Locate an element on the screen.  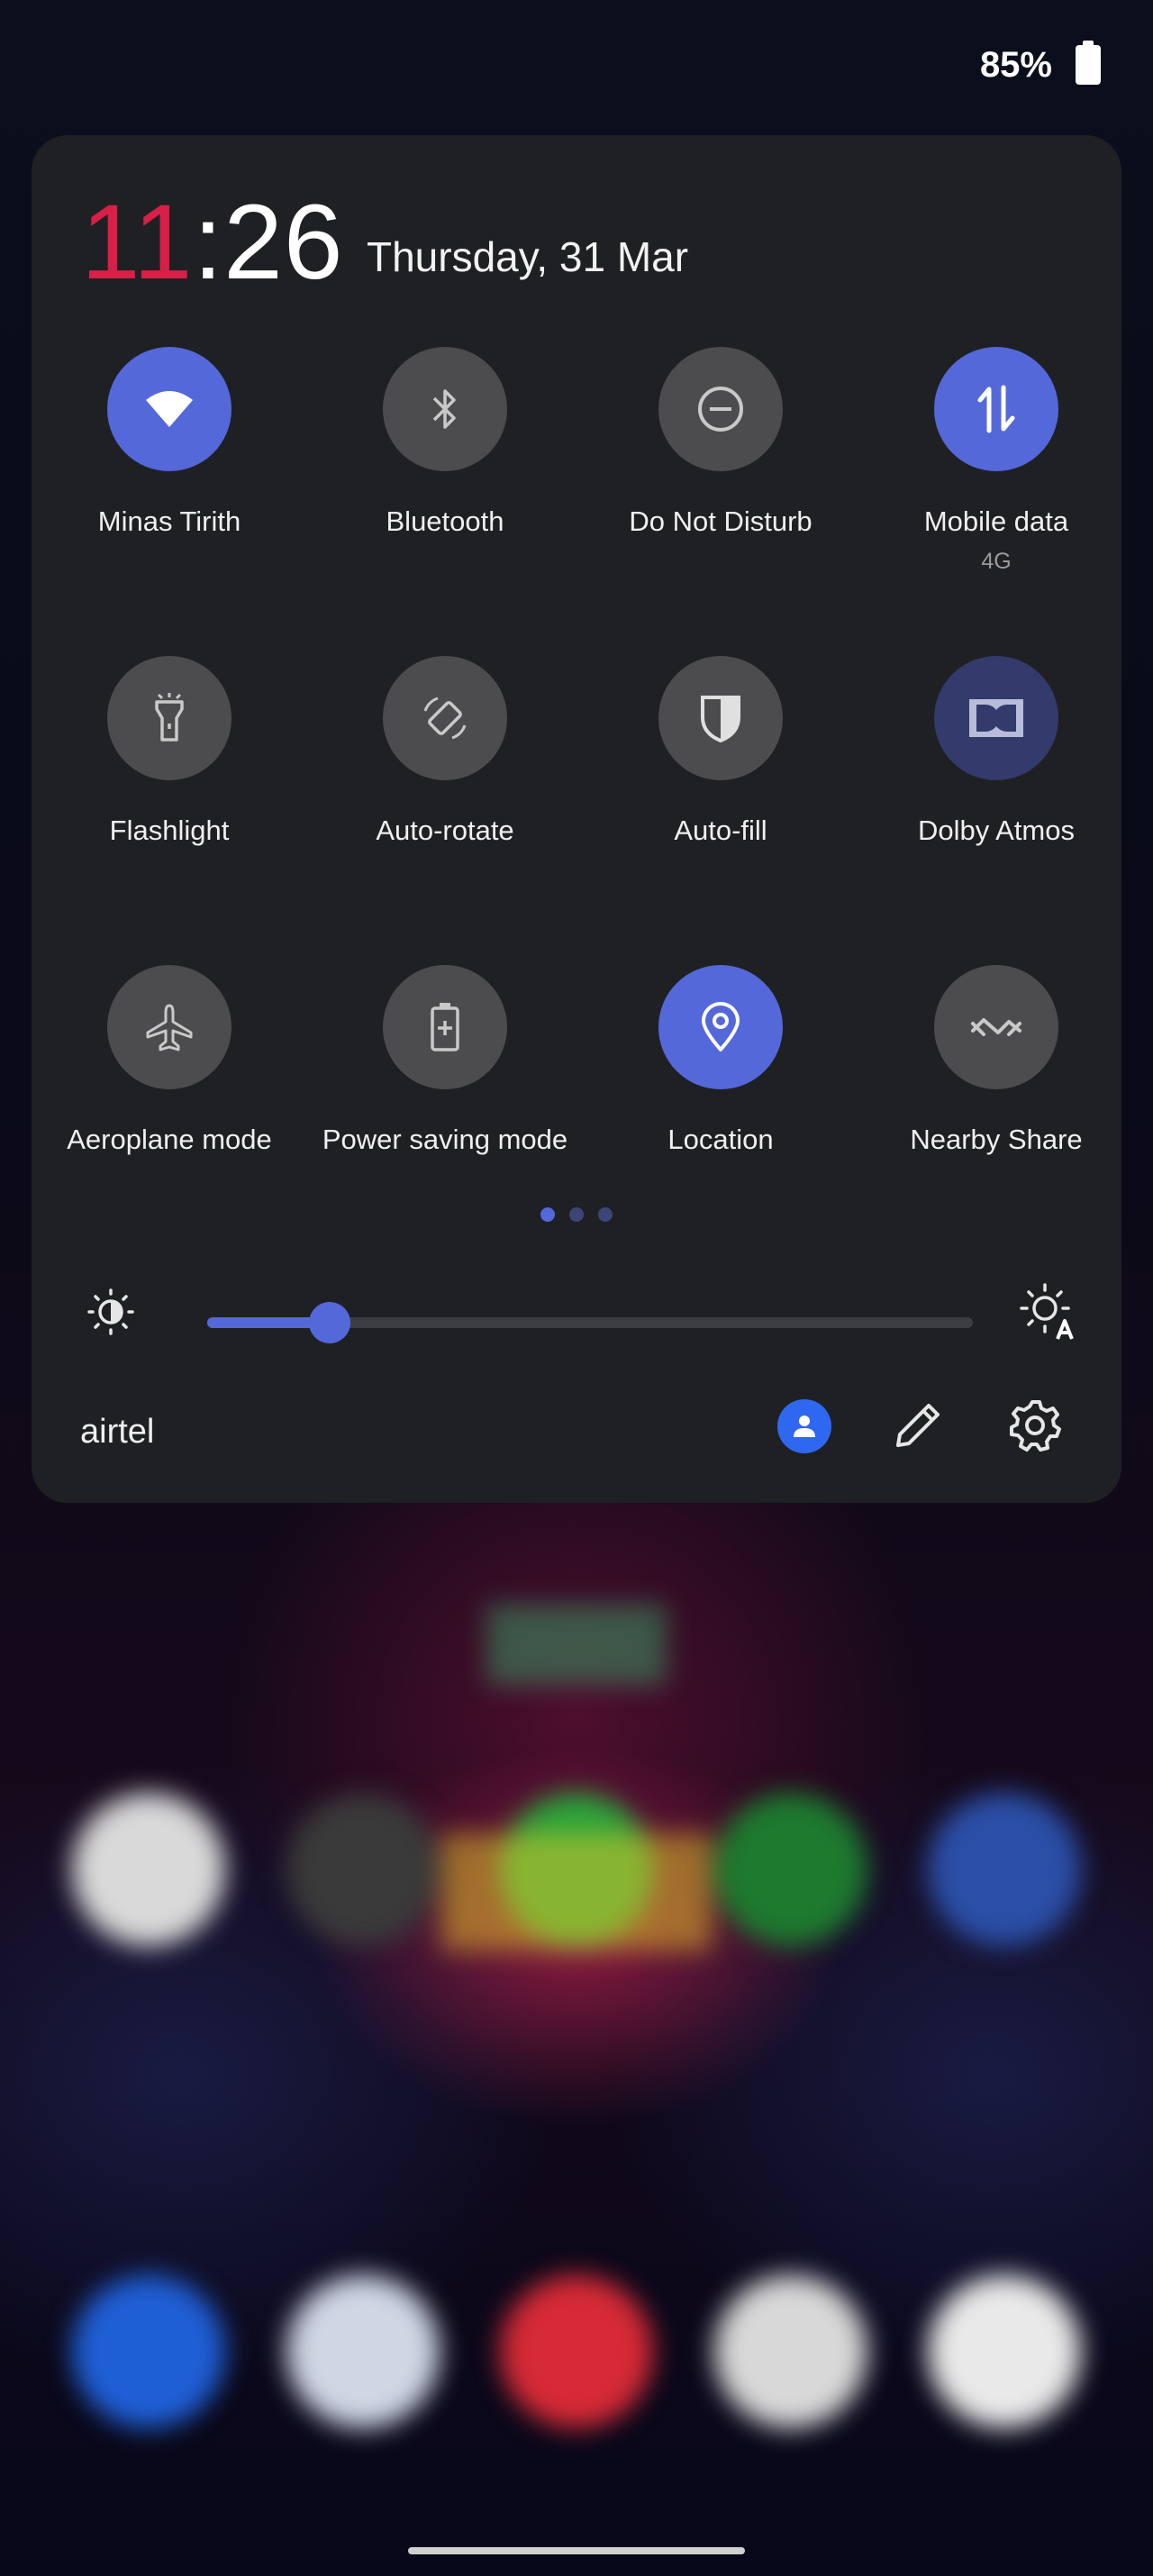
tile-aeroplane-mode: Aeroplane mode is located at coordinates (169, 1060).